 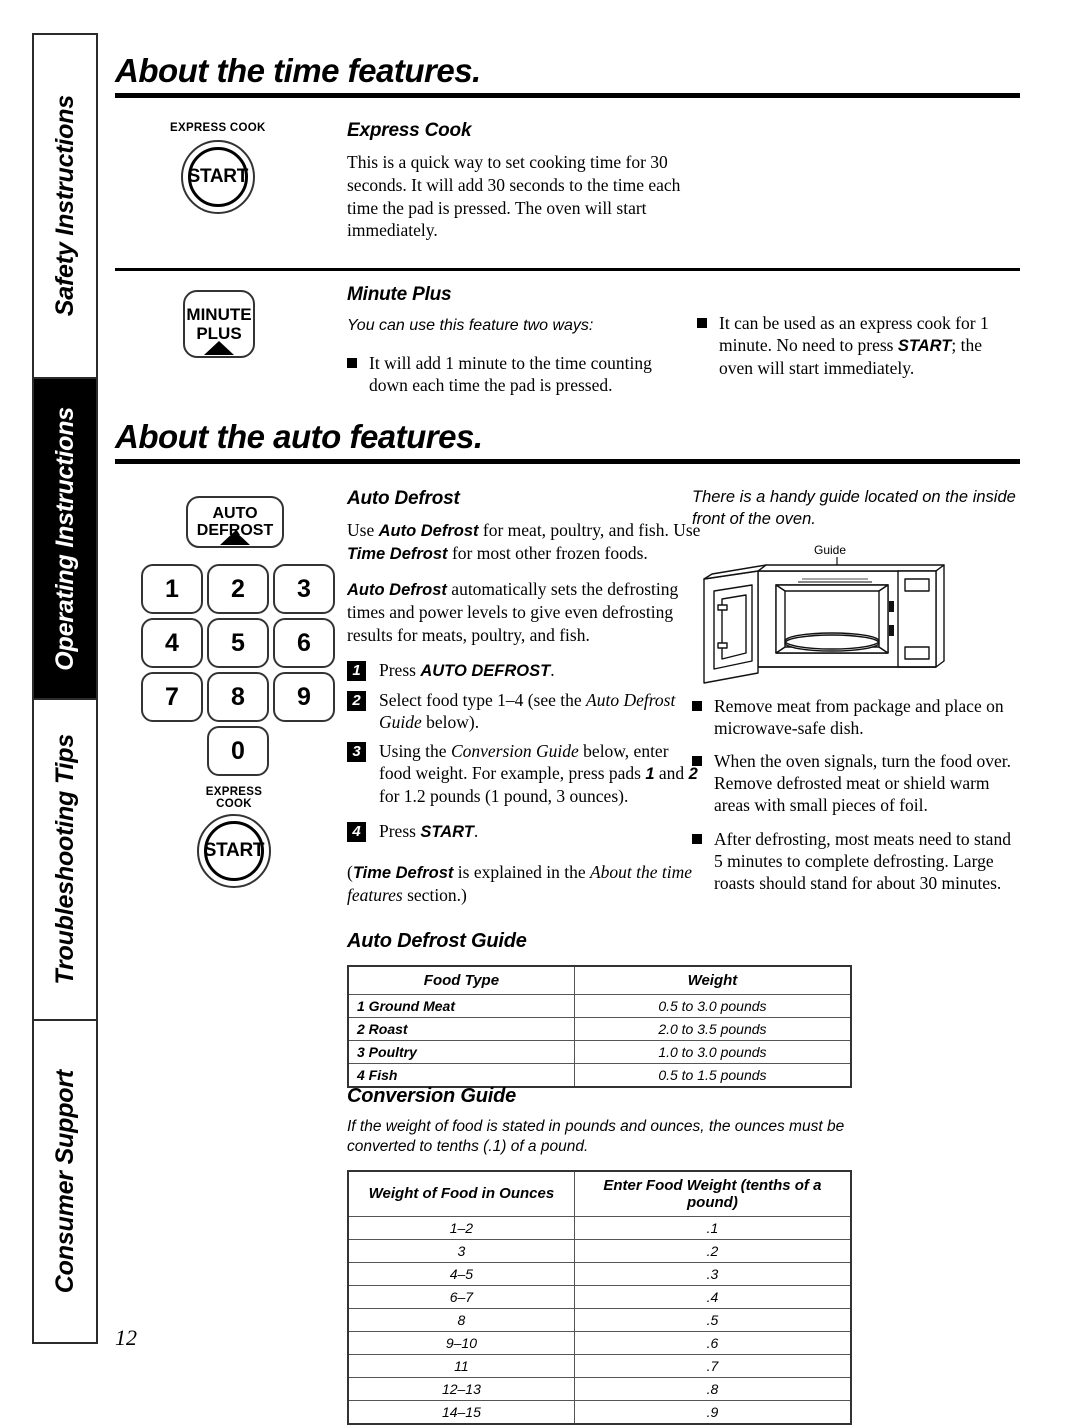 What do you see at coordinates (238, 751) in the screenshot?
I see `keypad-key-0: 0` at bounding box center [238, 751].